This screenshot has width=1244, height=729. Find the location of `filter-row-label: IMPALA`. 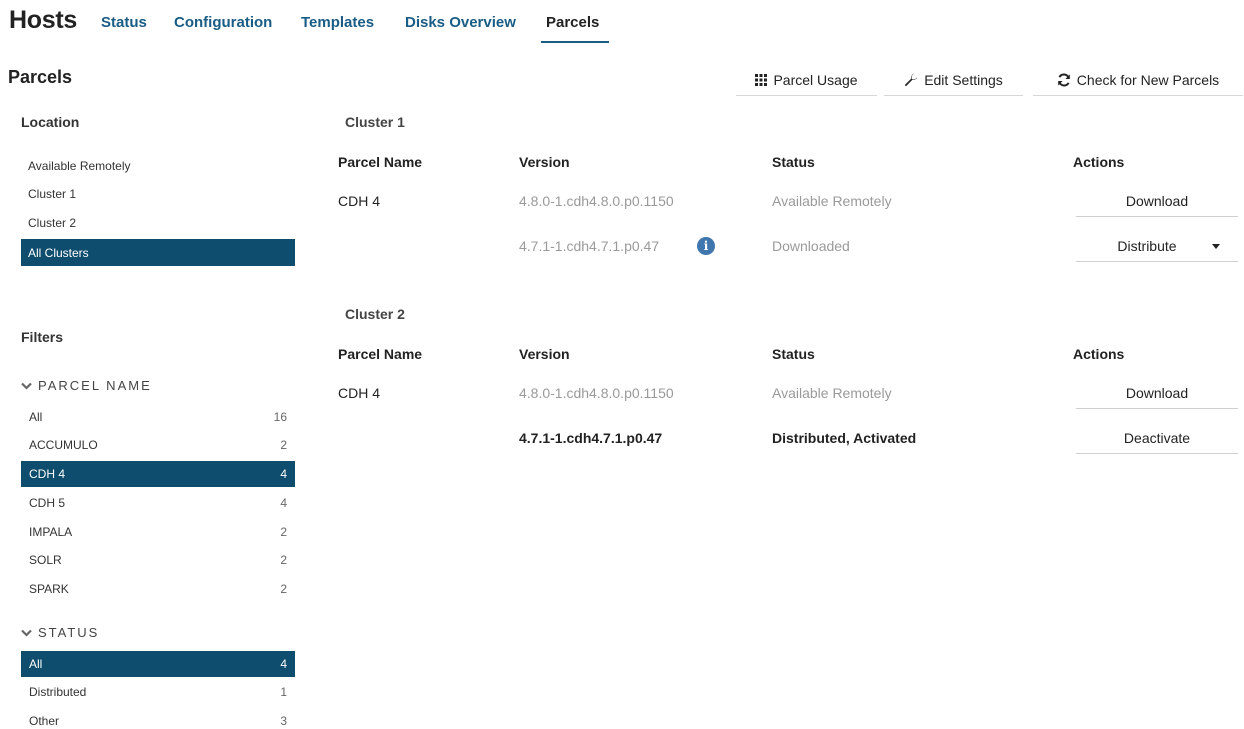

filter-row-label: IMPALA is located at coordinates (51, 532).